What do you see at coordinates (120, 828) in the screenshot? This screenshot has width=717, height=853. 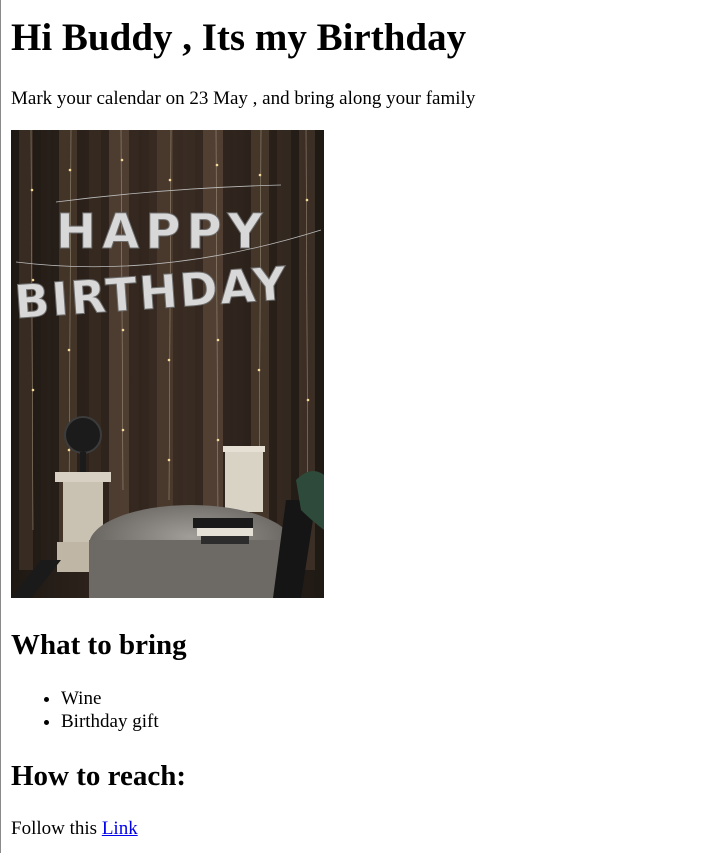 I see `directions-link: Link` at bounding box center [120, 828].